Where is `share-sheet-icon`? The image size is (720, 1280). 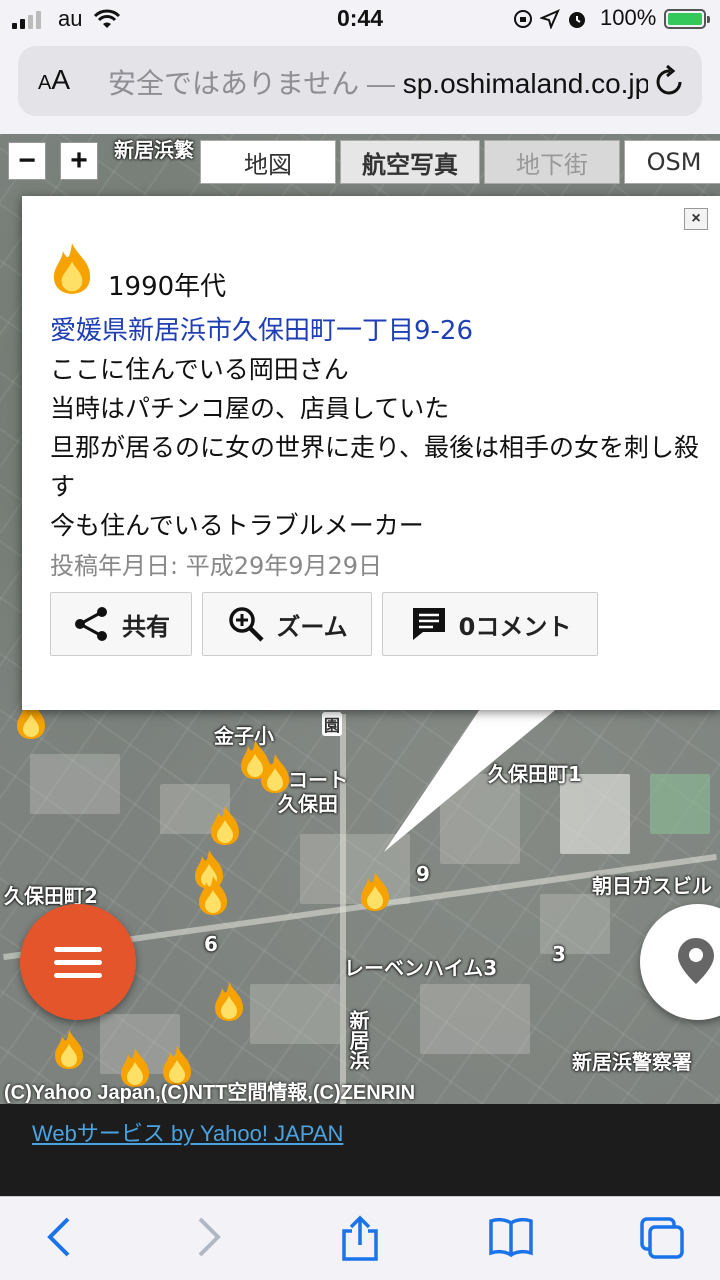
share-sheet-icon is located at coordinates (360, 1239).